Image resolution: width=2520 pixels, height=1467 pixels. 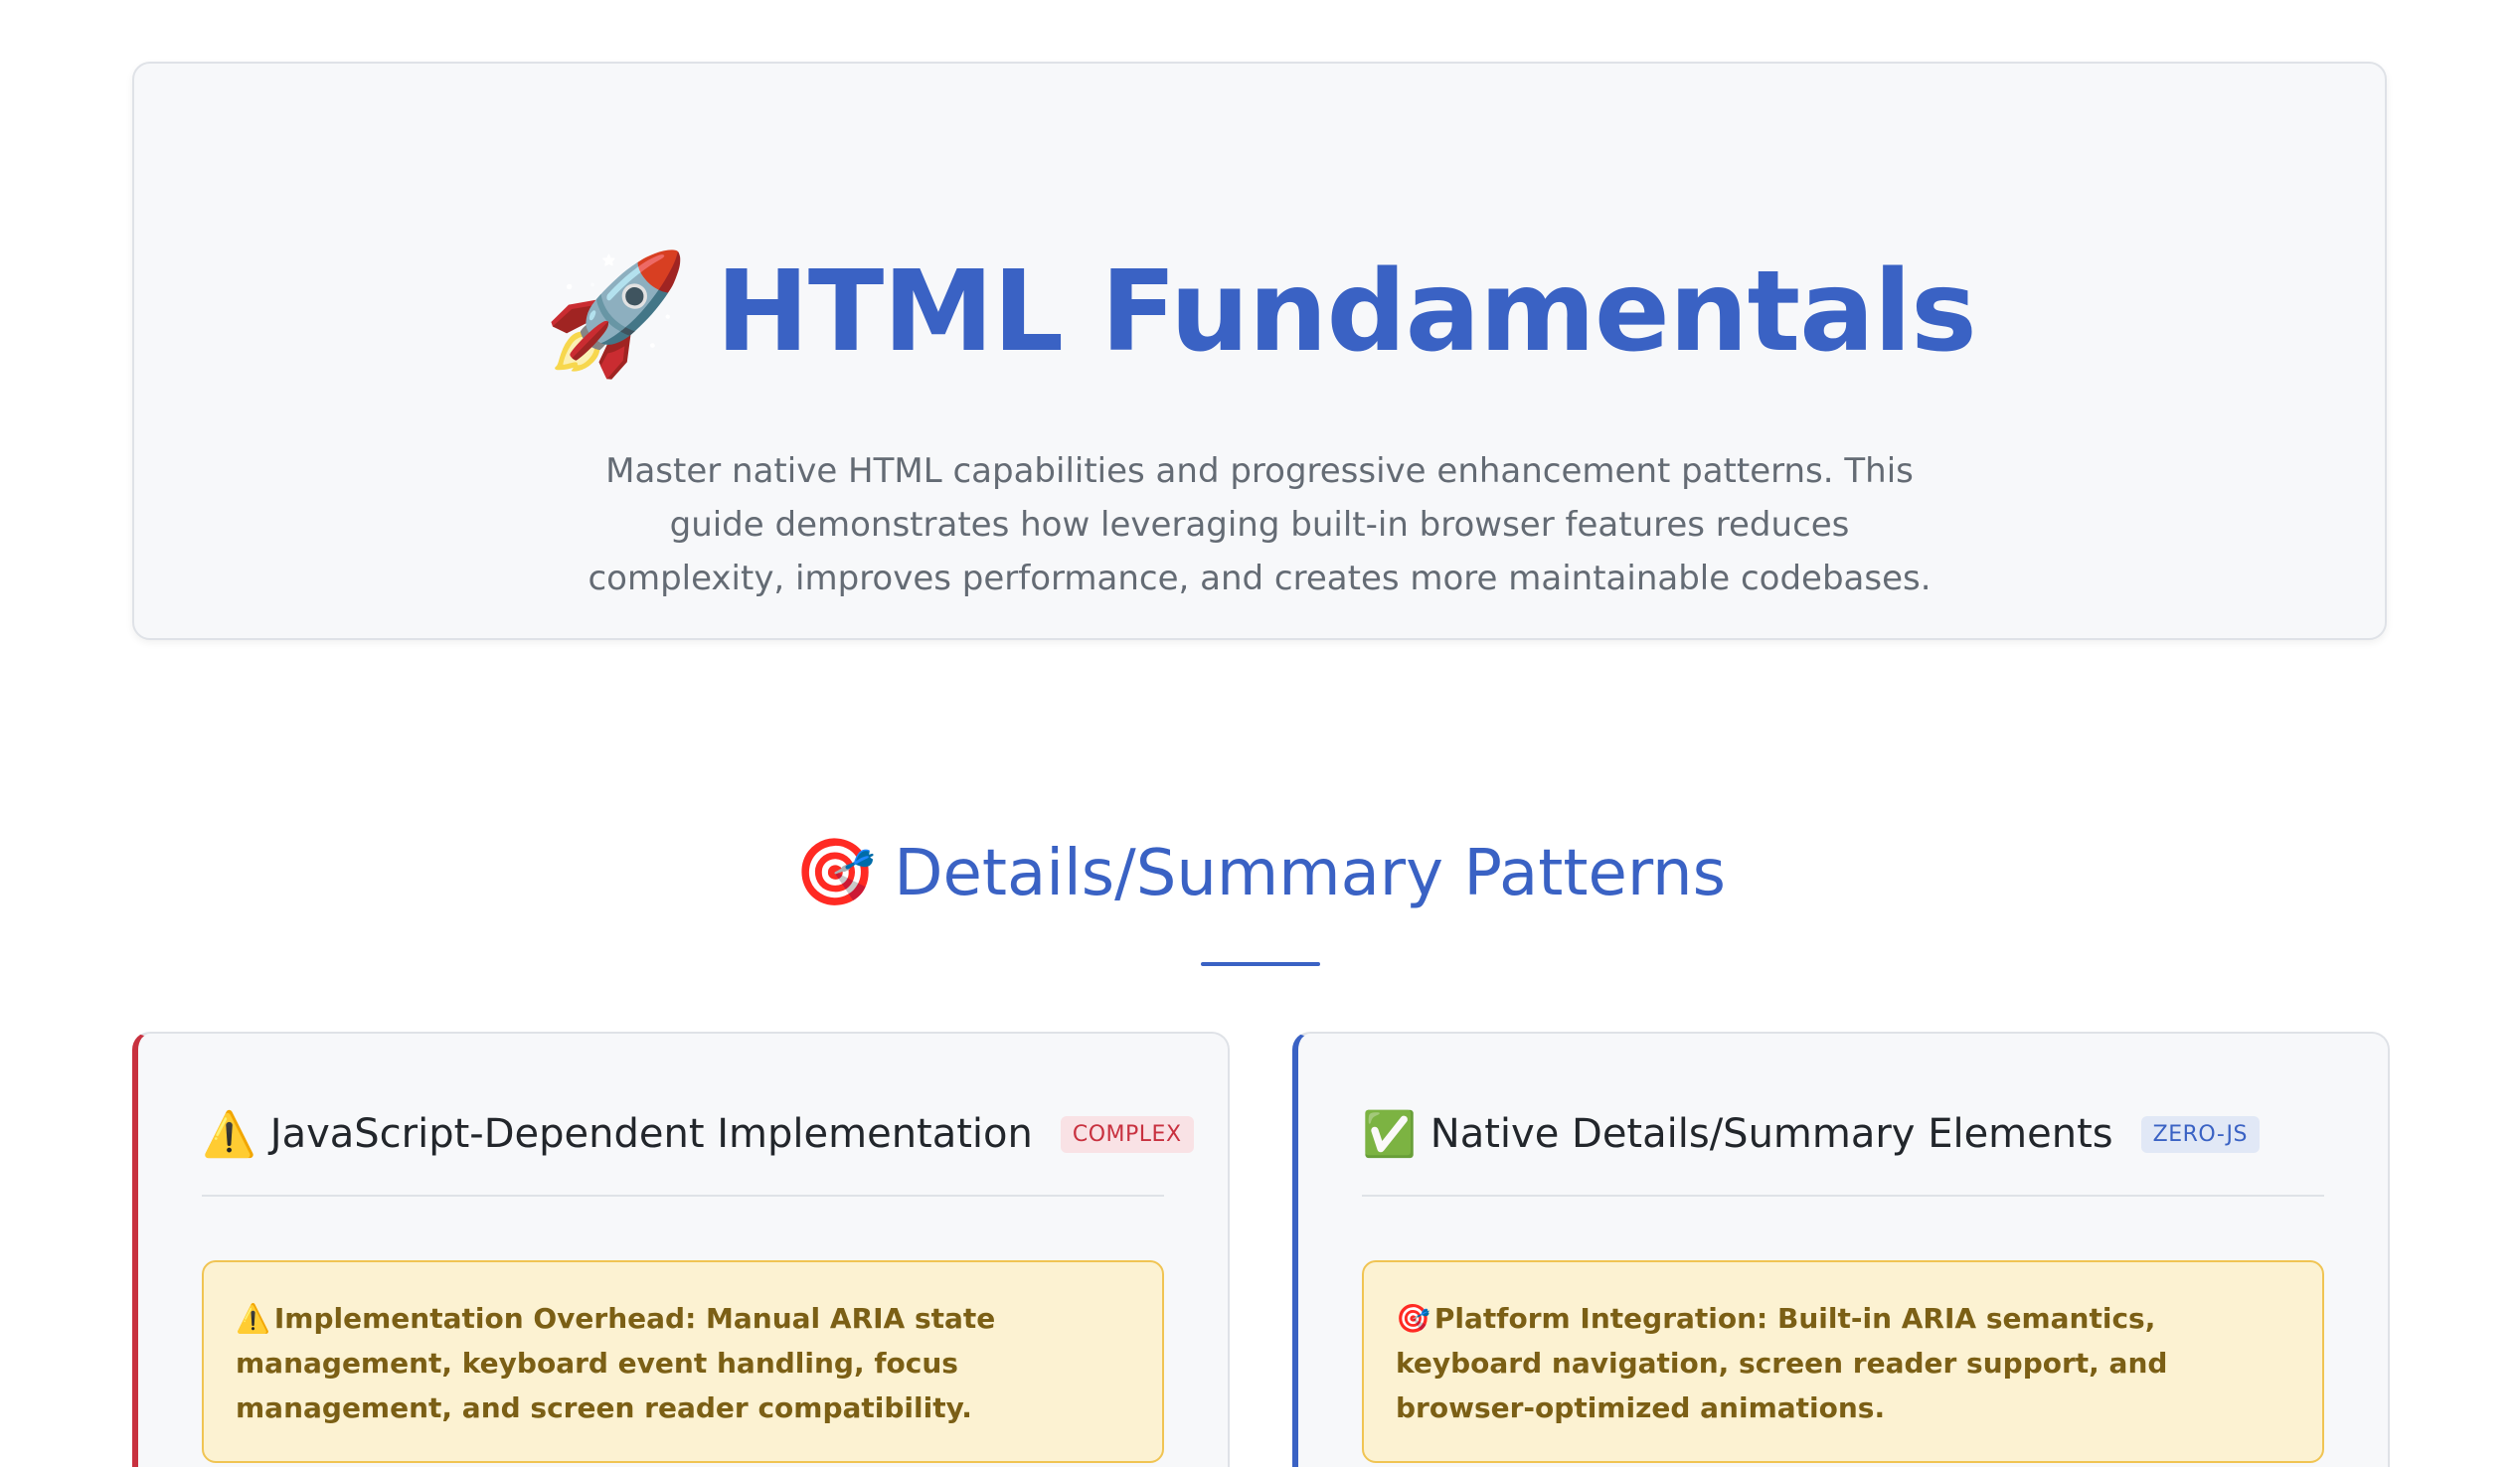 What do you see at coordinates (1346, 312) in the screenshot?
I see `page-title-text: HTML Fundamentals` at bounding box center [1346, 312].